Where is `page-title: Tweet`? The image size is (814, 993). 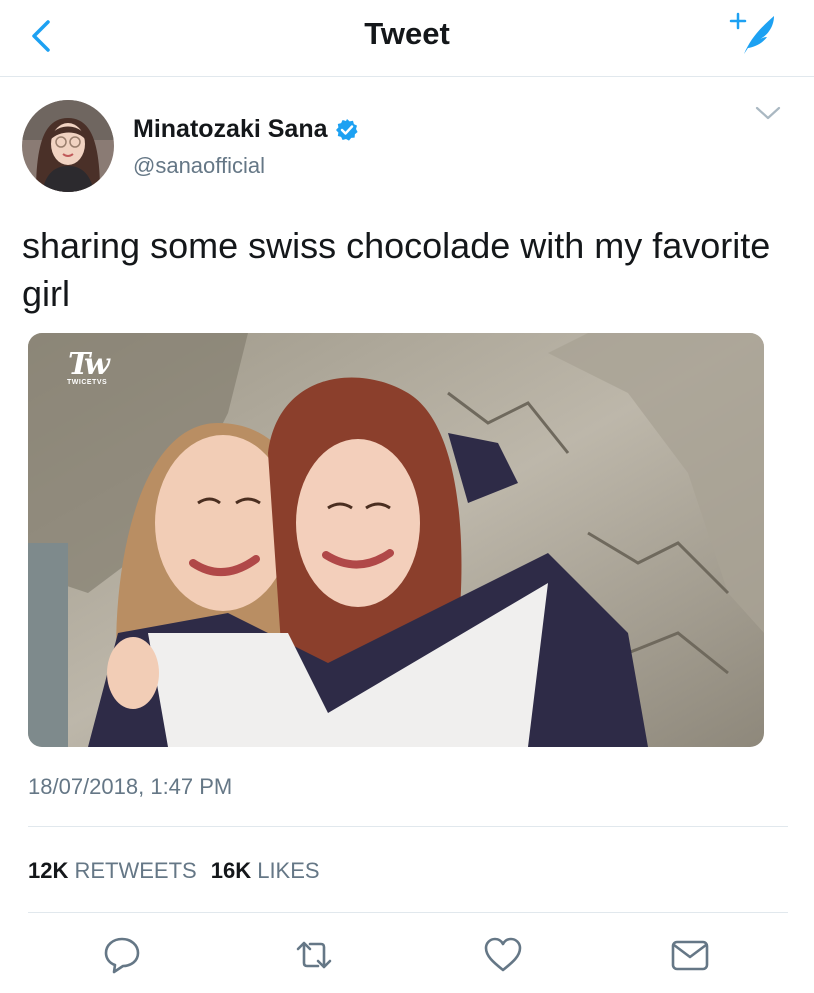
page-title: Tweet is located at coordinates (407, 33).